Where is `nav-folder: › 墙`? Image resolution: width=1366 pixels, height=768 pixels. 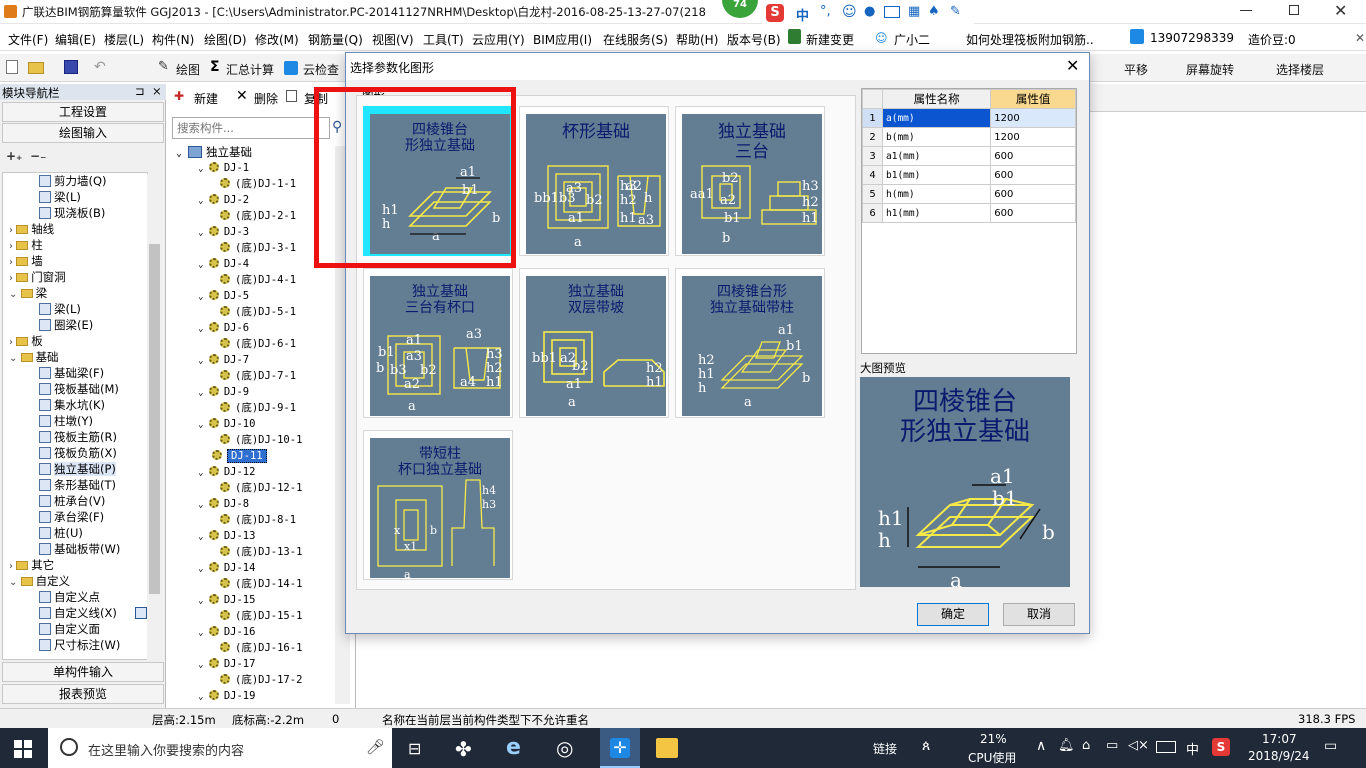
nav-folder: › 墙 is located at coordinates (26, 261).